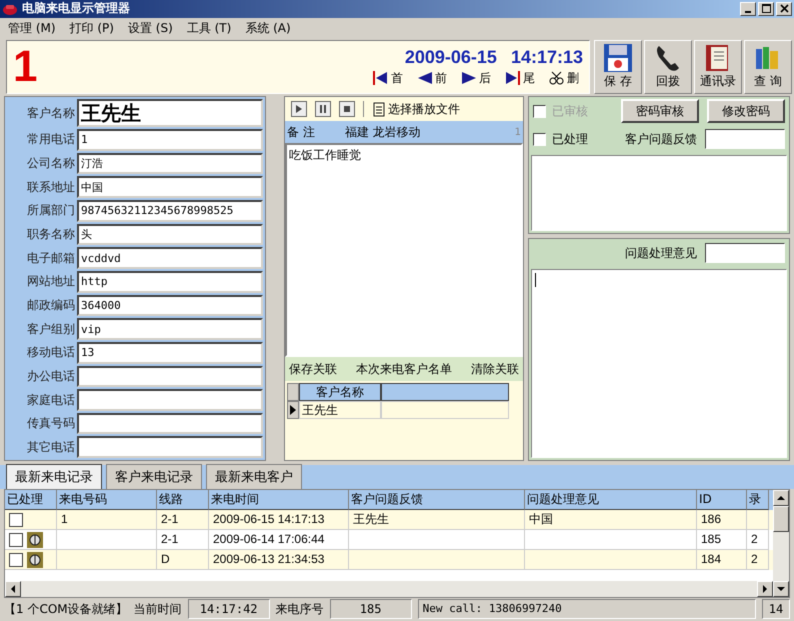  What do you see at coordinates (50, 423) in the screenshot?
I see `field-label: 传真号码` at bounding box center [50, 423].